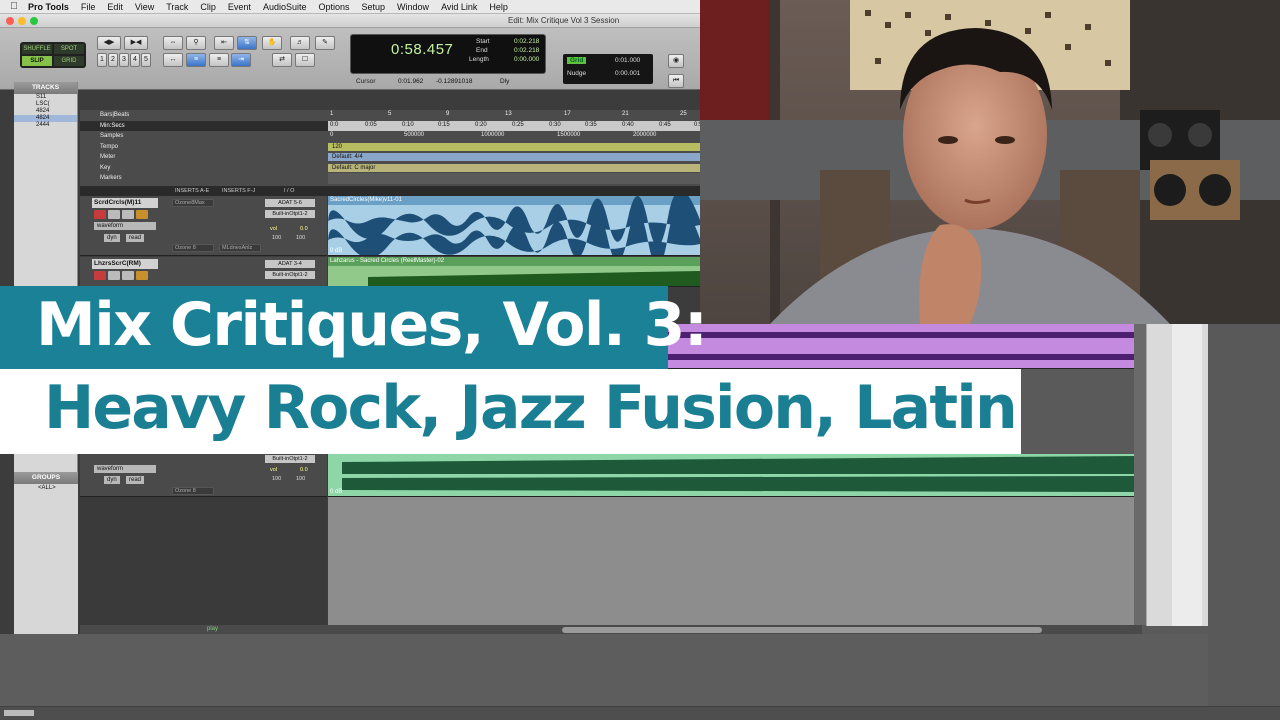 The height and width of the screenshot is (720, 1280). I want to click on shuffle-mode-button: SHUFFLE, so click(37, 49).